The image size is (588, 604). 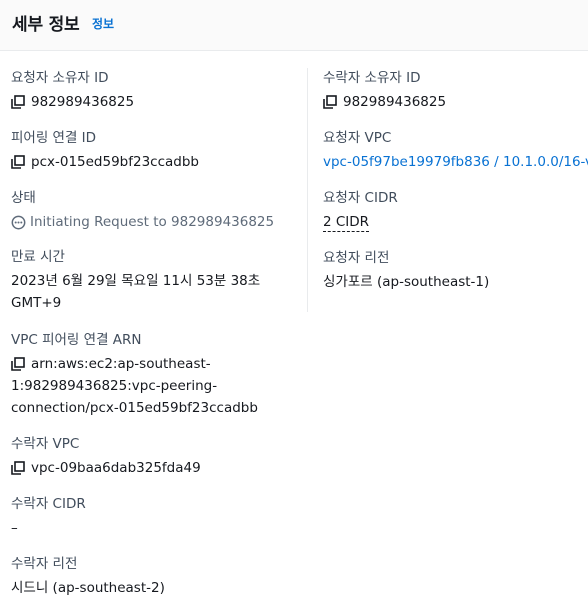 What do you see at coordinates (294, 25) in the screenshot?
I see `details-header: 세부 정보 정보` at bounding box center [294, 25].